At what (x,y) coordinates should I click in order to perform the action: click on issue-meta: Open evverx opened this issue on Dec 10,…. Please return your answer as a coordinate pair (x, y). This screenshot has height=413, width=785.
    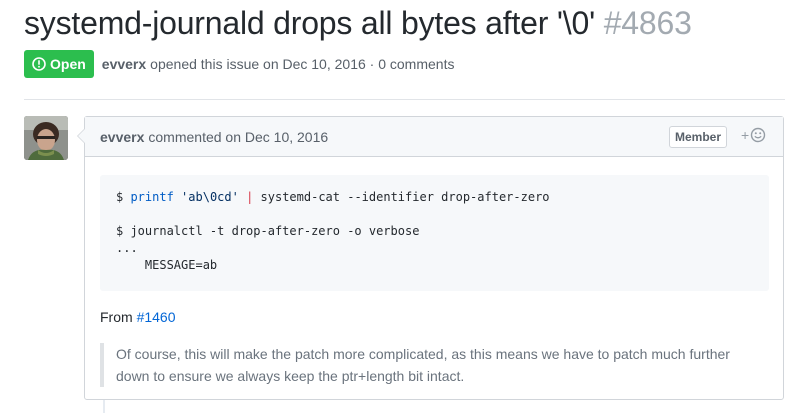
    Looking at the image, I should click on (239, 64).